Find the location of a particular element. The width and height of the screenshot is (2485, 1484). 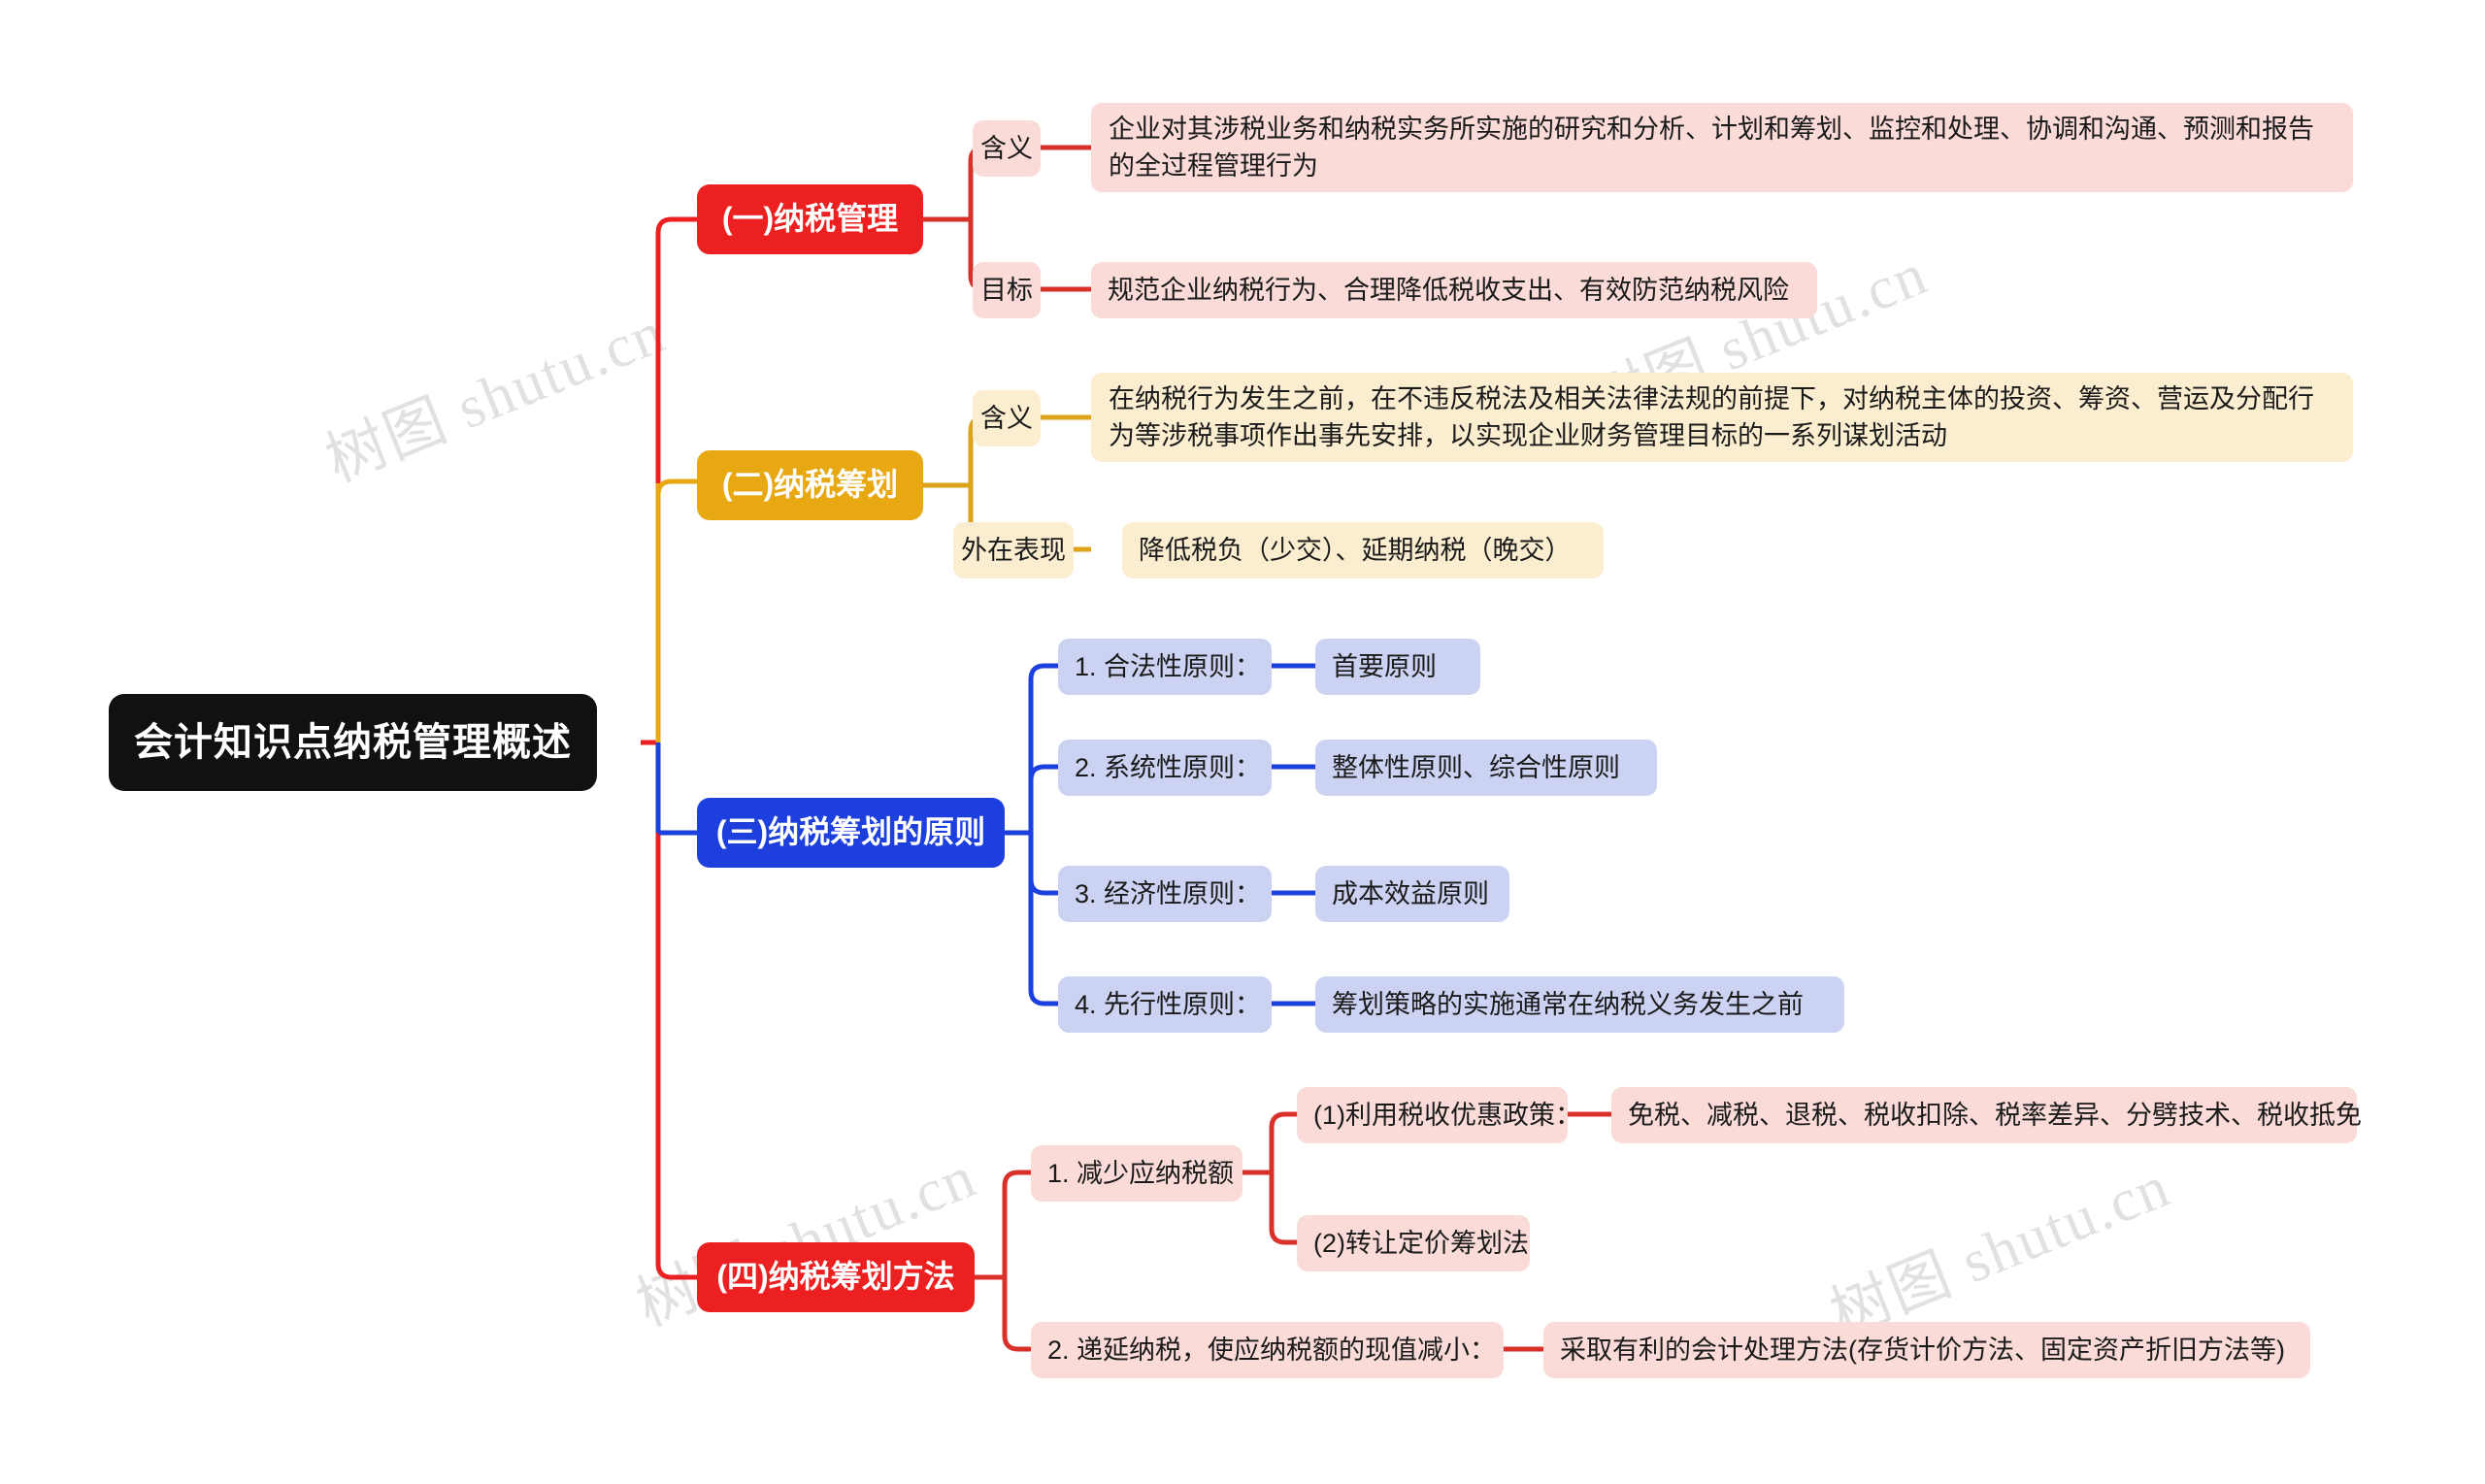

subnode-3-1: 1. 合法性原则： is located at coordinates (1165, 667).